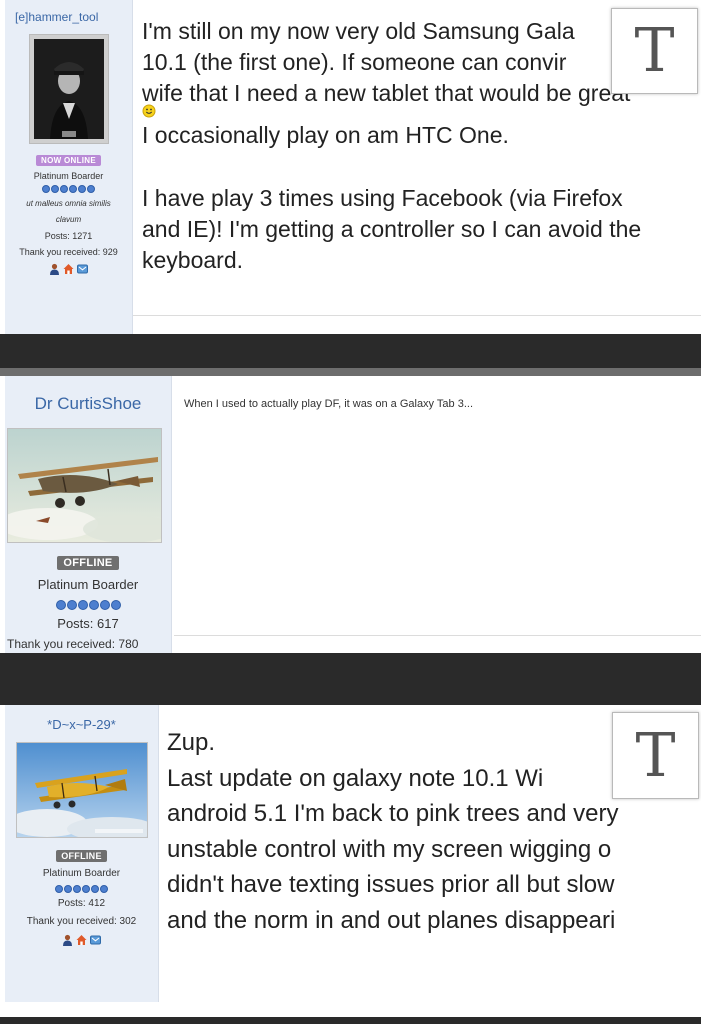 The height and width of the screenshot is (1024, 701). What do you see at coordinates (68, 236) in the screenshot?
I see `post-count: Posts: 1271` at bounding box center [68, 236].